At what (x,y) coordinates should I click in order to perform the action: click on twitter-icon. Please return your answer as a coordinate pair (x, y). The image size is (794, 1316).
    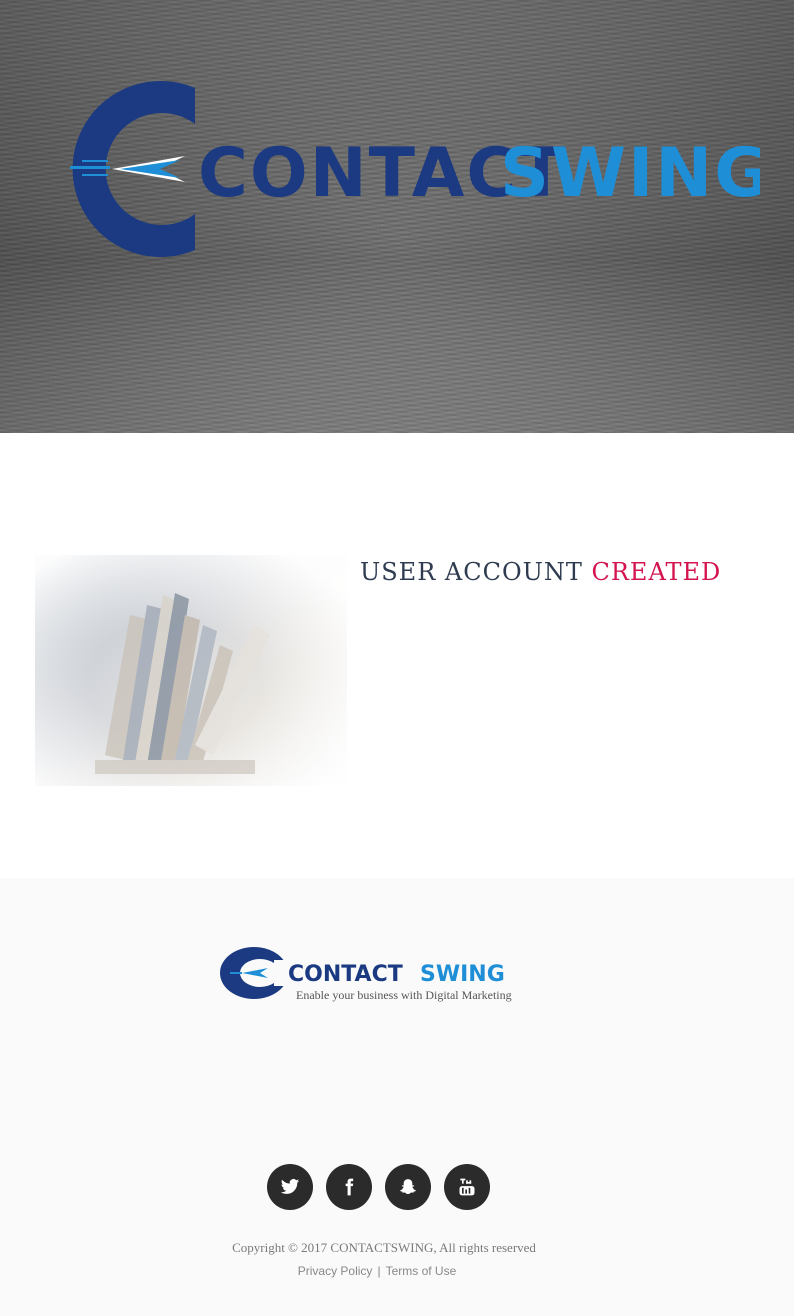
    Looking at the image, I should click on (290, 1186).